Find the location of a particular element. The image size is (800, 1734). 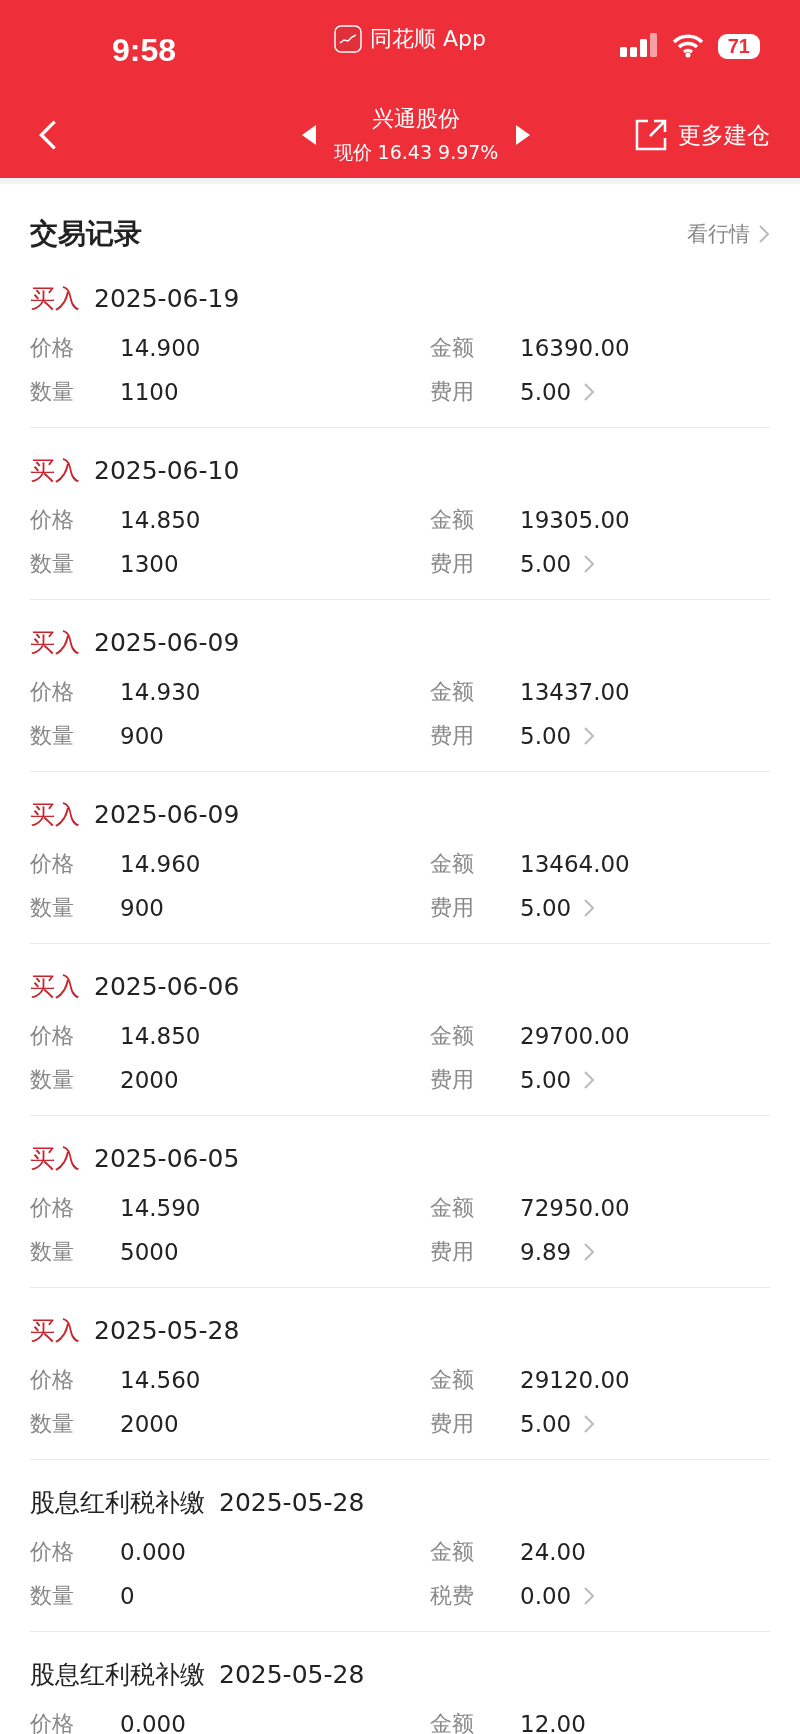

field-value: 14.560 is located at coordinates (160, 1380).